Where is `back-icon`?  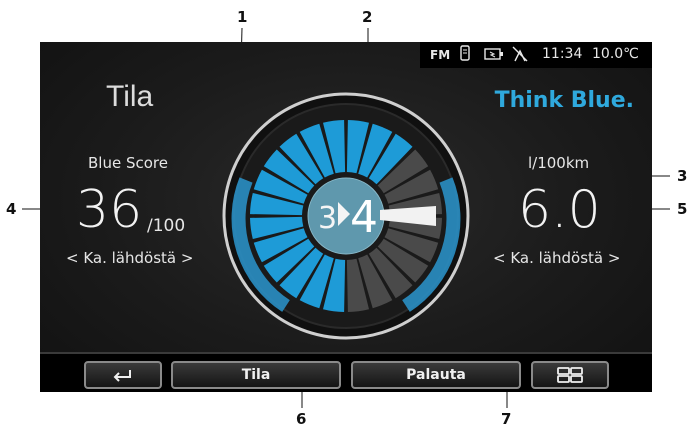
back-icon is located at coordinates (122, 376).